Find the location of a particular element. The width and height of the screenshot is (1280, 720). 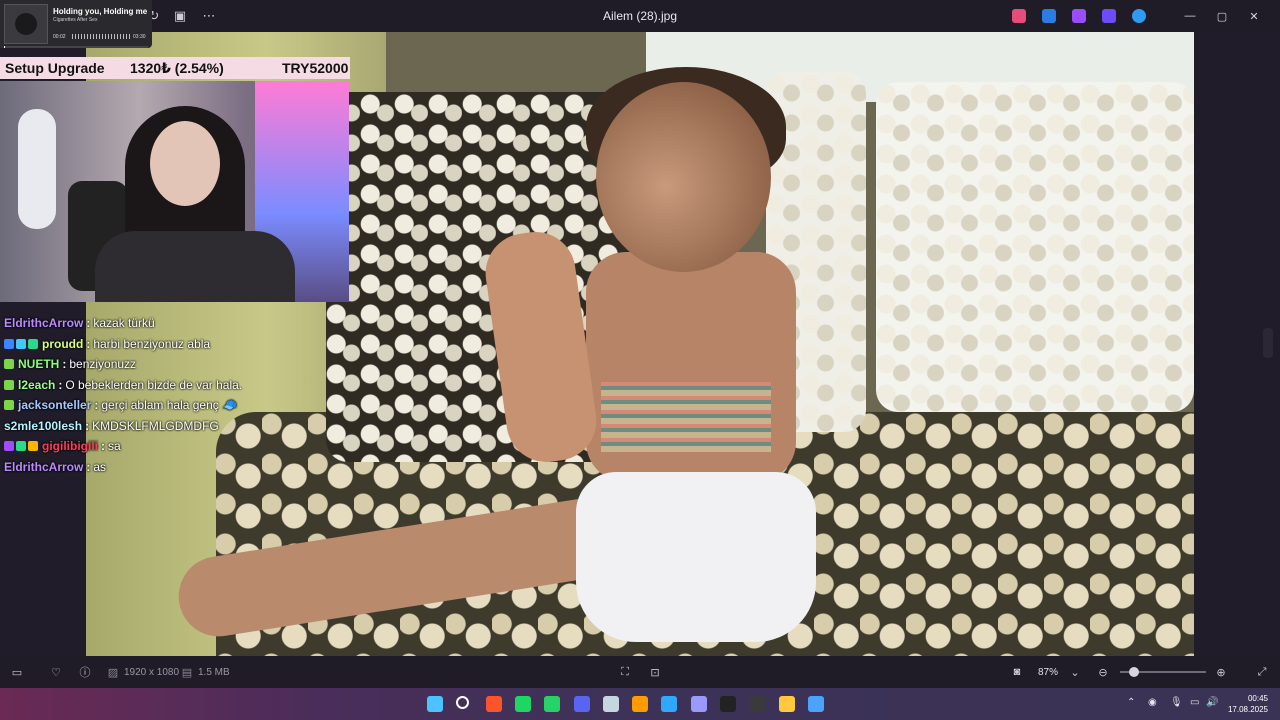

volume-icon: 🔊 is located at coordinates (1212, 702).